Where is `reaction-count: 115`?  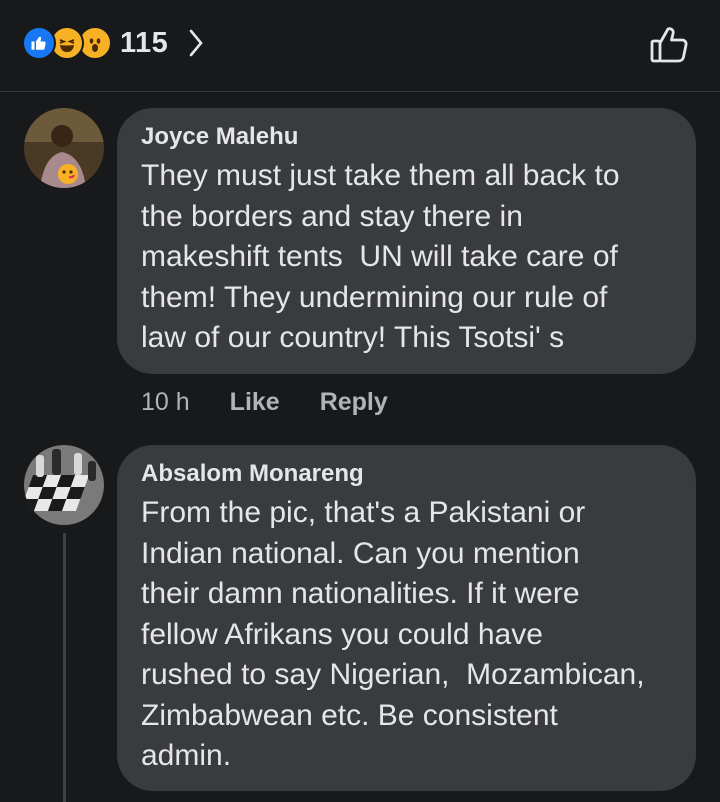
reaction-count: 115 is located at coordinates (144, 42).